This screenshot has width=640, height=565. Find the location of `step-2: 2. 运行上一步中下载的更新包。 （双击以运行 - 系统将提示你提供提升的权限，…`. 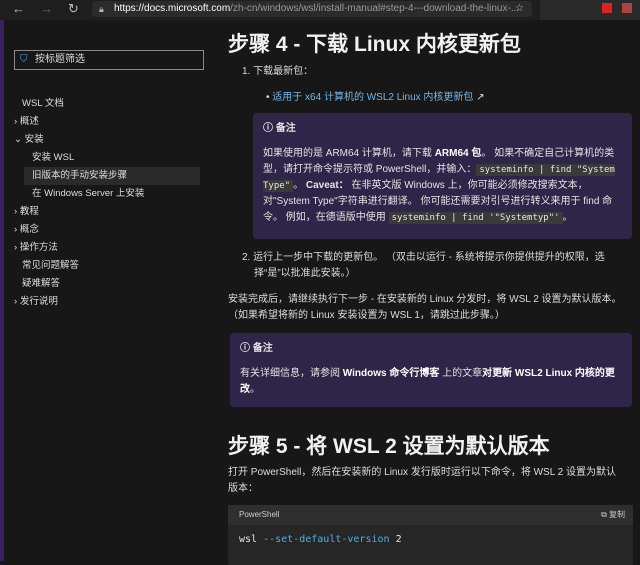

step-2: 2. 运行上一步中下载的更新包。 （双击以运行 - 系统将提示你提供提升的权限，… is located at coordinates (423, 265).